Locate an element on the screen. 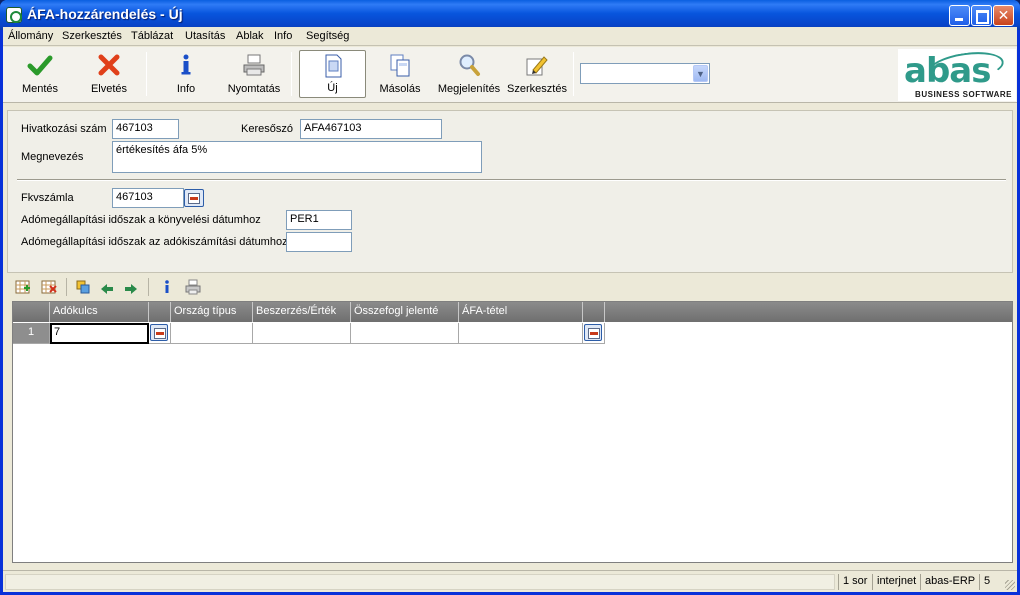 The height and width of the screenshot is (595, 1020). column-header: Összefogl jelenté is located at coordinates (405, 312).